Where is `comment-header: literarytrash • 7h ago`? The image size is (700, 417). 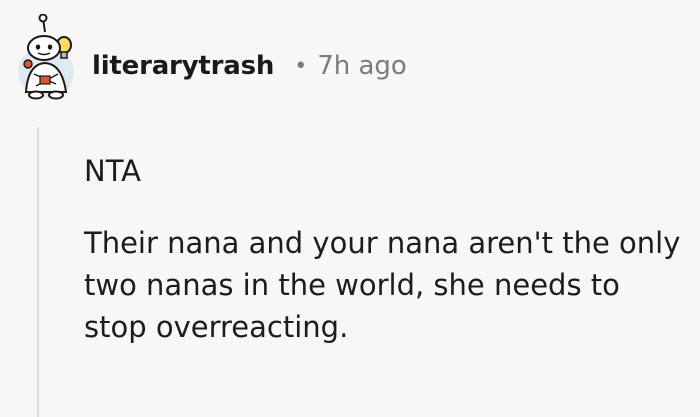
comment-header: literarytrash • 7h ago is located at coordinates (249, 66).